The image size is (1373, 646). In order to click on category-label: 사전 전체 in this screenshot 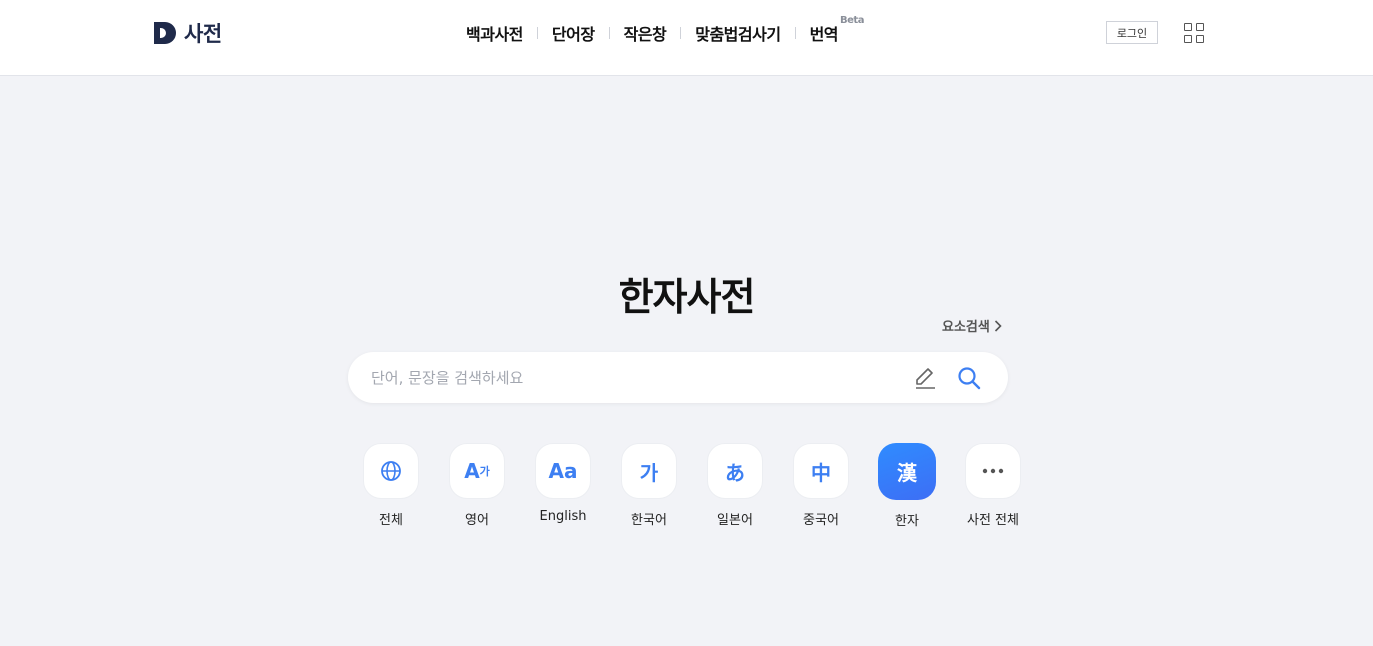, I will do `click(993, 520)`.